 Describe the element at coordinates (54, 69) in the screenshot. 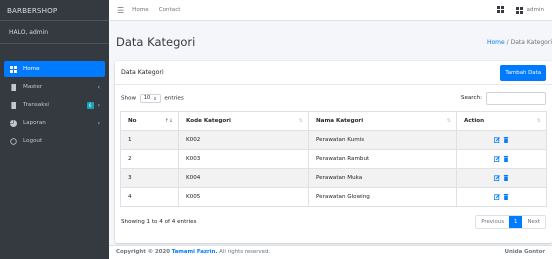

I see `sidebar-item-home: Home` at that location.